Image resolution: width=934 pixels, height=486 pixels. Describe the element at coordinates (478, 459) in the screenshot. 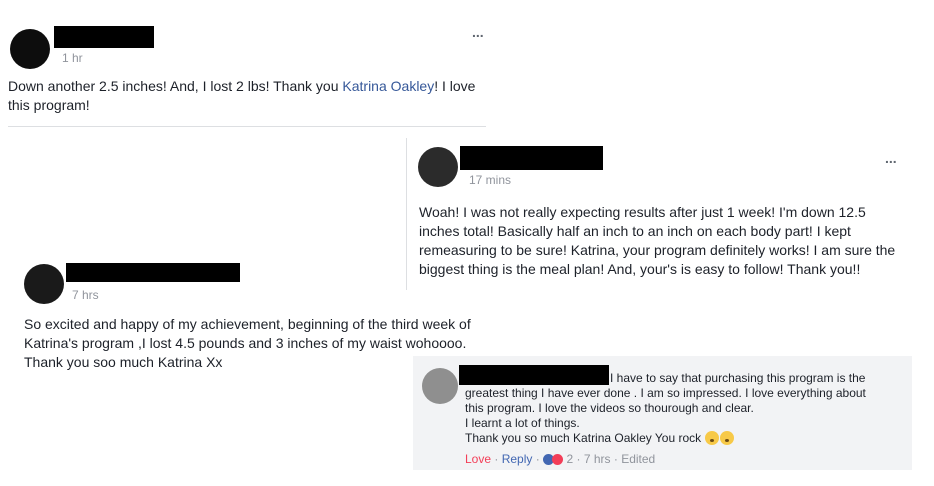

I see `love-button: Love` at that location.